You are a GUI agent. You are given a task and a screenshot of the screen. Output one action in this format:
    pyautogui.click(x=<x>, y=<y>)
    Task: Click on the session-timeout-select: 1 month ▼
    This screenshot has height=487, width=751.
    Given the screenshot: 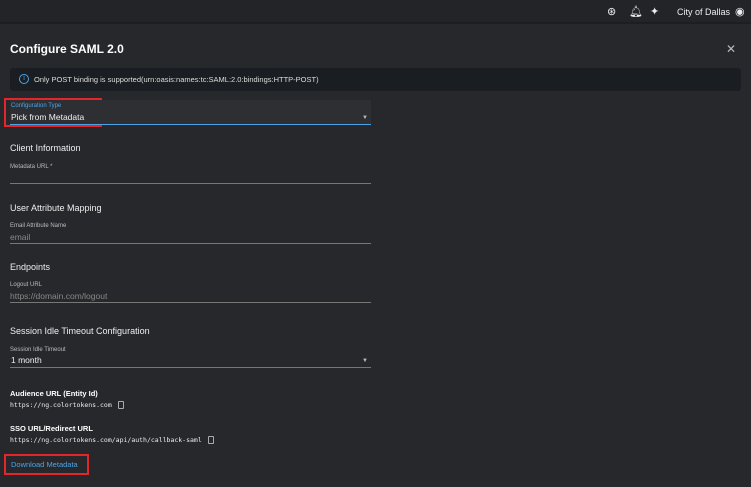 What is the action you would take?
    pyautogui.click(x=190, y=360)
    